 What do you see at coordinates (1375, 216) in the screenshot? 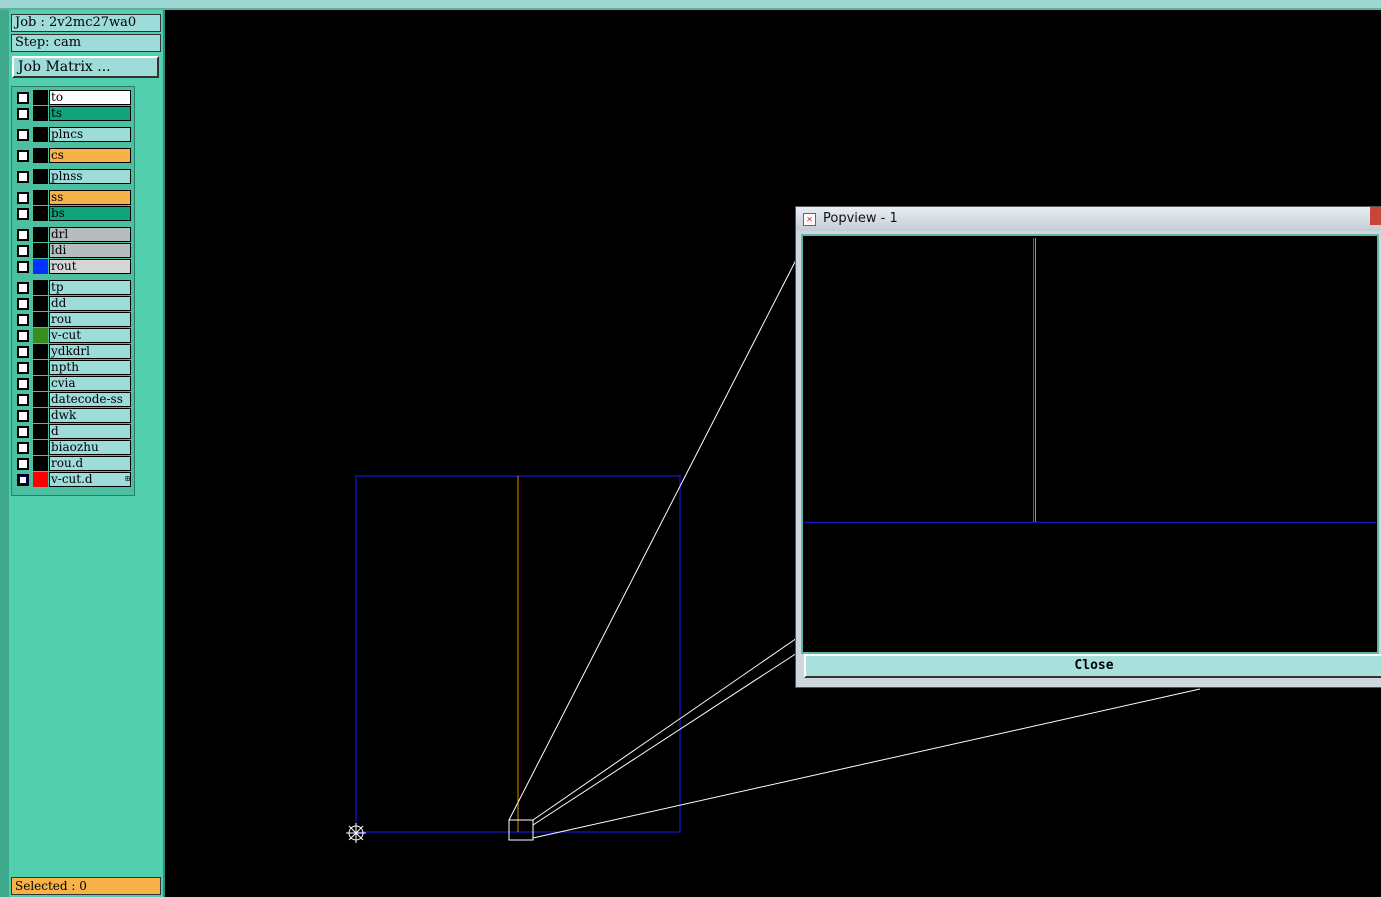
I see `window-close-icon` at bounding box center [1375, 216].